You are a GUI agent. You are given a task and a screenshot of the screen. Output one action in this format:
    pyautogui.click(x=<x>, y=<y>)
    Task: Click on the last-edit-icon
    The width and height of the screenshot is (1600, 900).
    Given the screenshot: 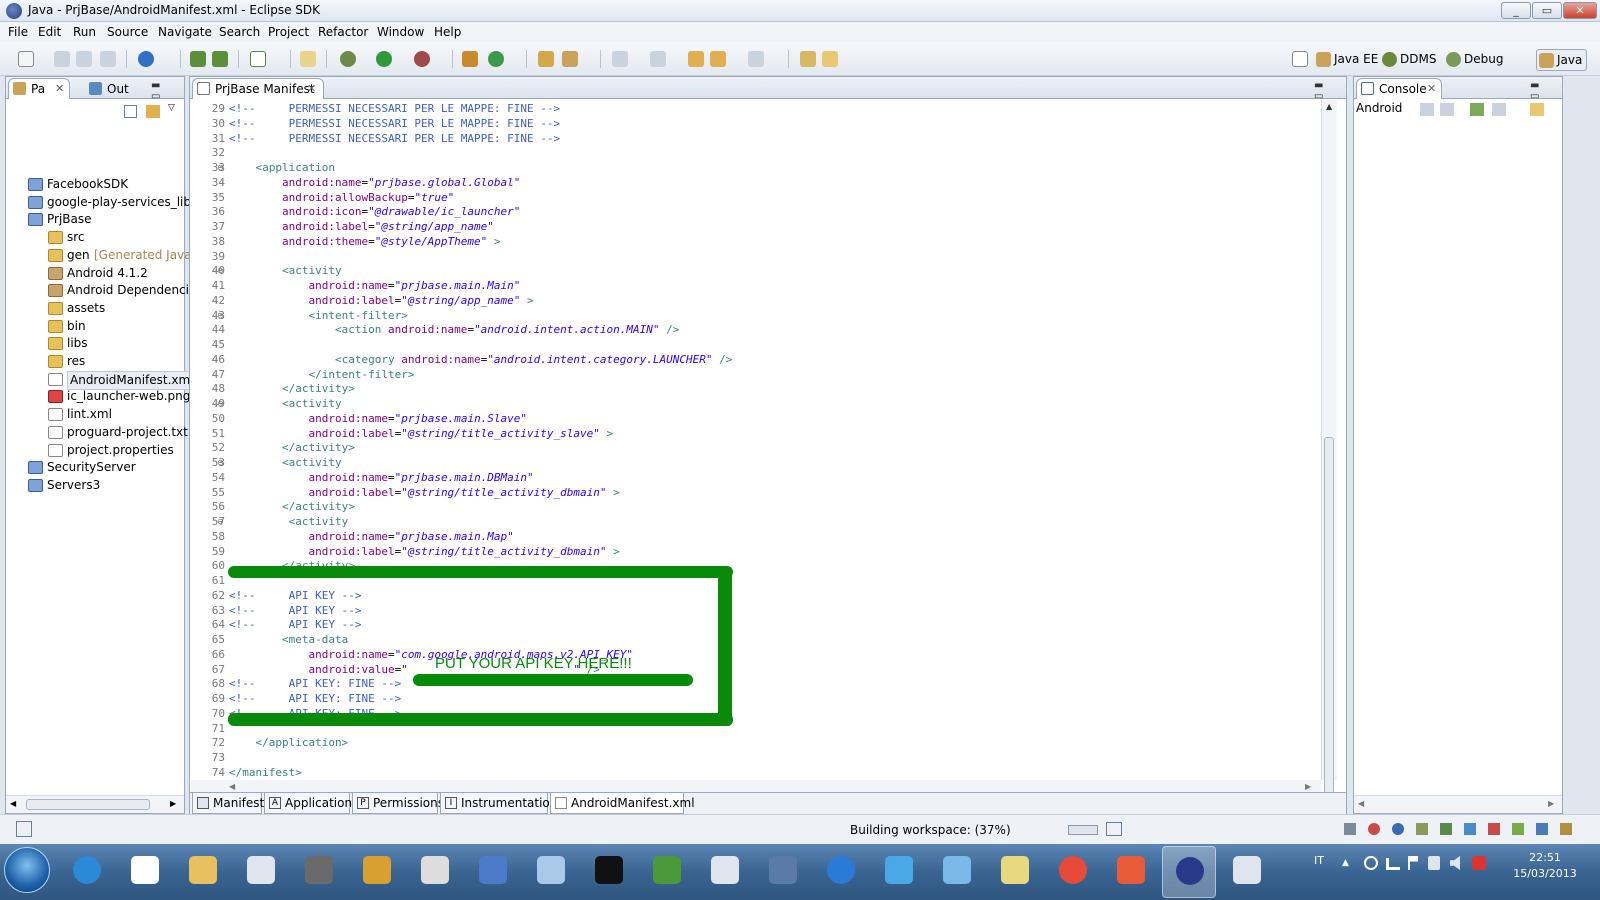 What is the action you would take?
    pyautogui.click(x=696, y=59)
    